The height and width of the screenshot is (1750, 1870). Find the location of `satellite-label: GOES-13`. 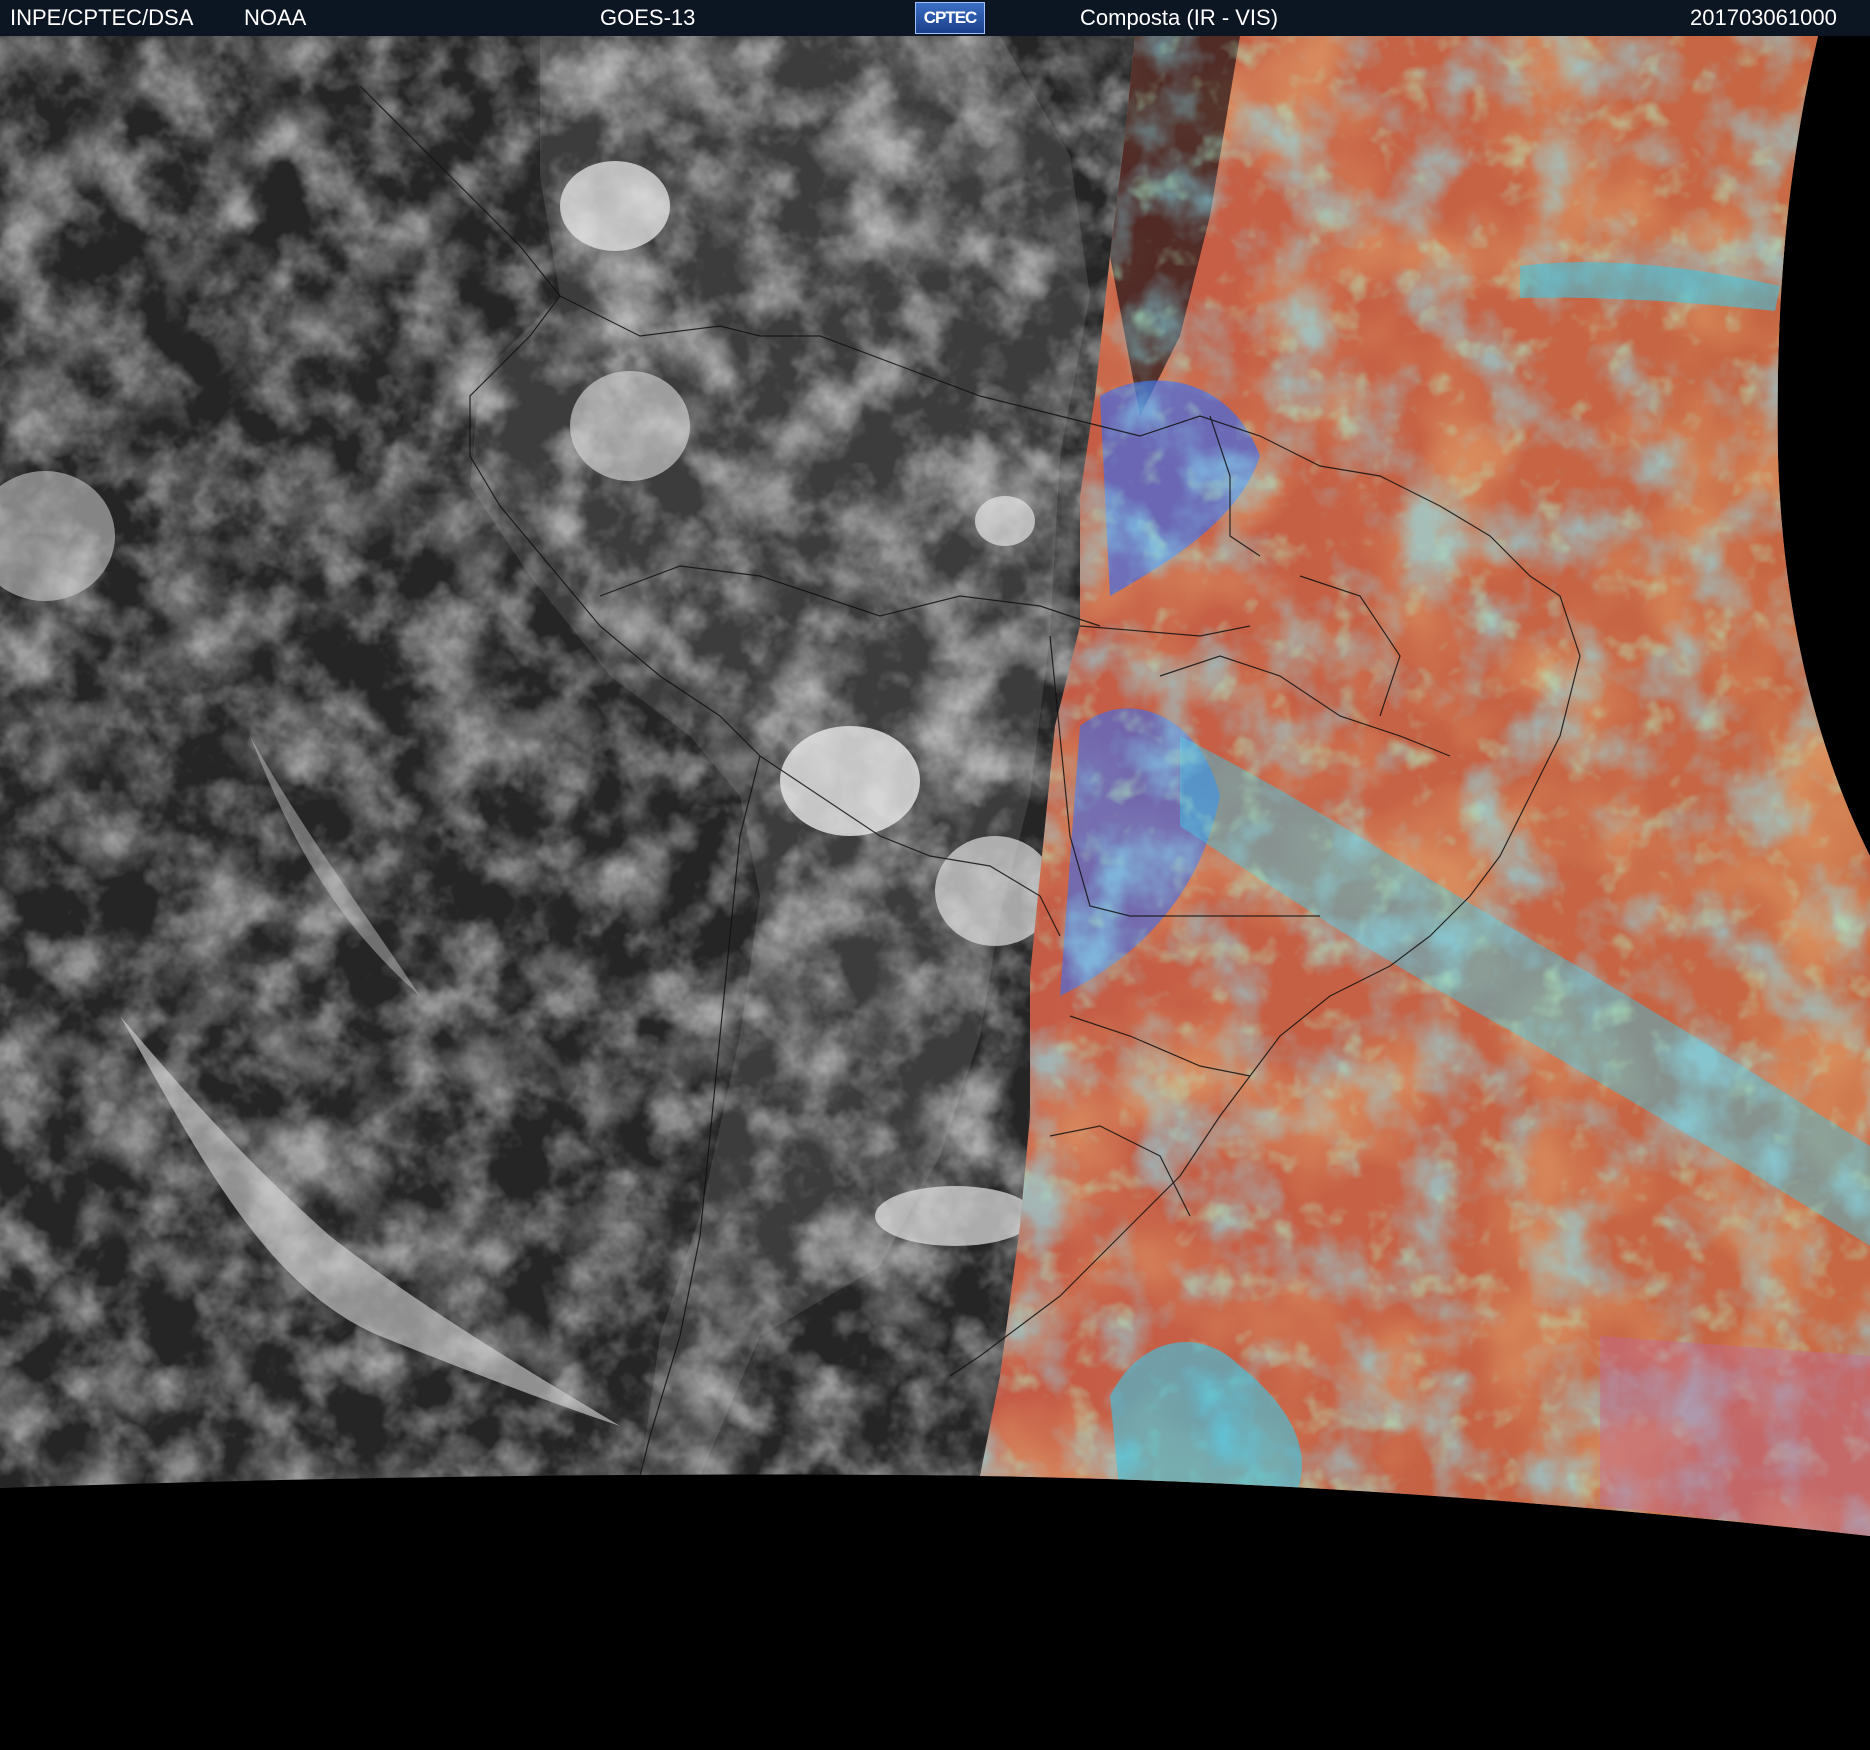

satellite-label: GOES-13 is located at coordinates (648, 17).